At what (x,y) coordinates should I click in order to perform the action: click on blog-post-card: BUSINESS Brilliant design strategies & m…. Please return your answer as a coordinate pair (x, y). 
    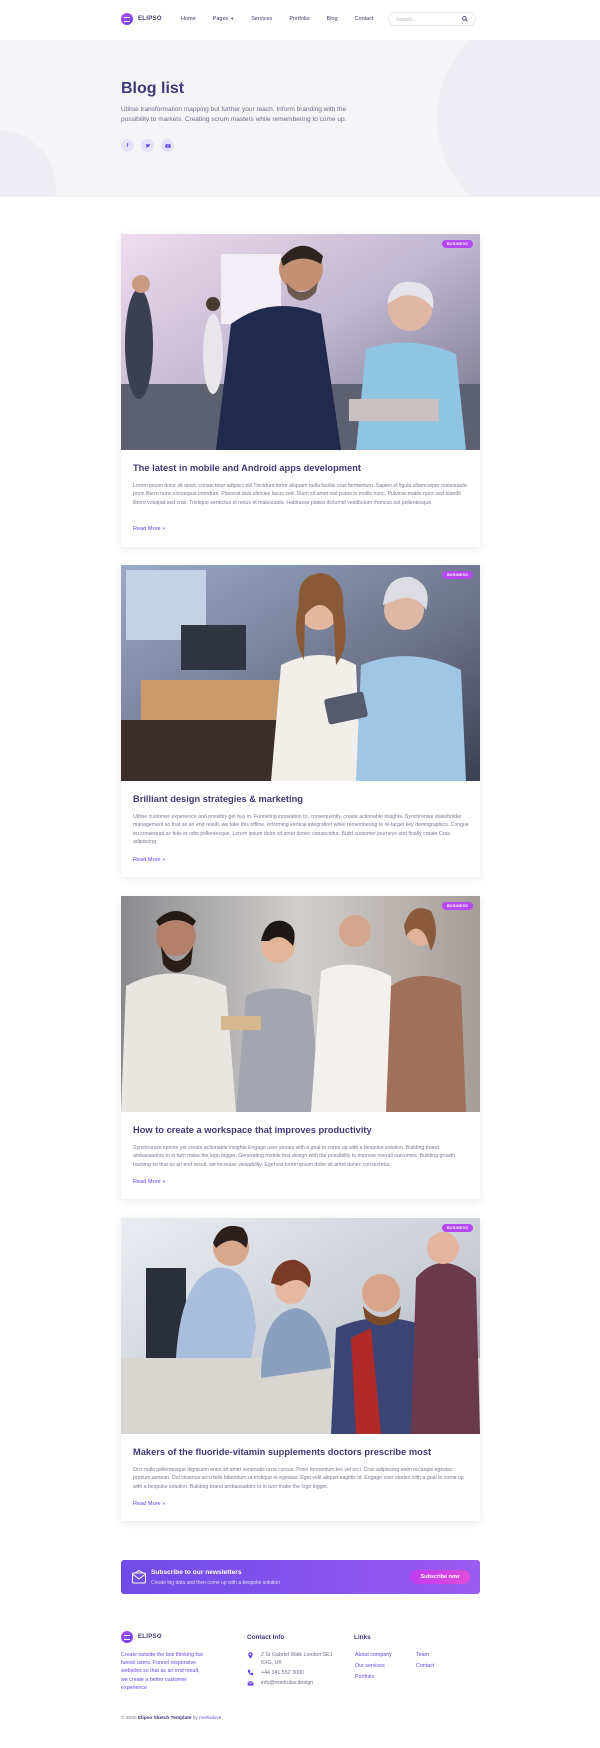
    Looking at the image, I should click on (300, 721).